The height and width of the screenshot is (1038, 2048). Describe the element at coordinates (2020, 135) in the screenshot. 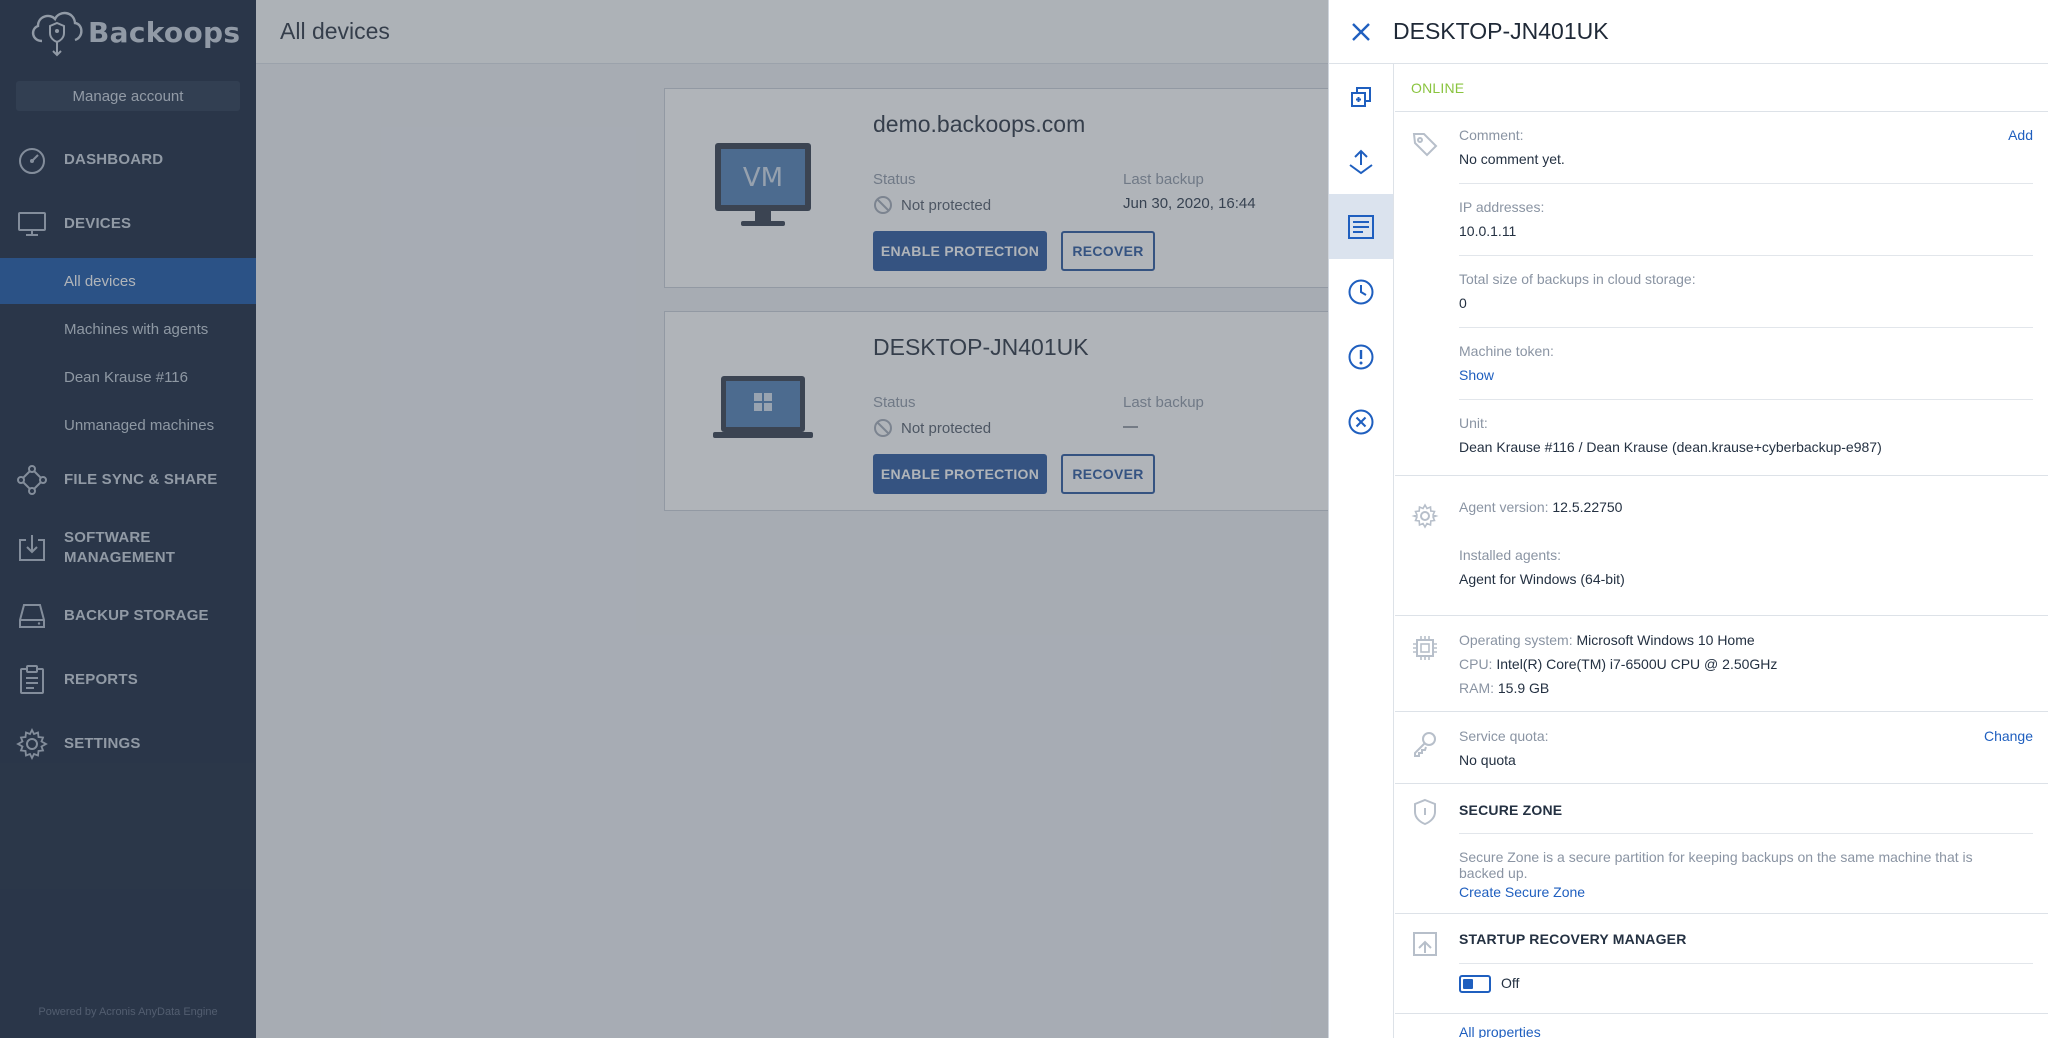

I see `add-comment-link: Add` at that location.